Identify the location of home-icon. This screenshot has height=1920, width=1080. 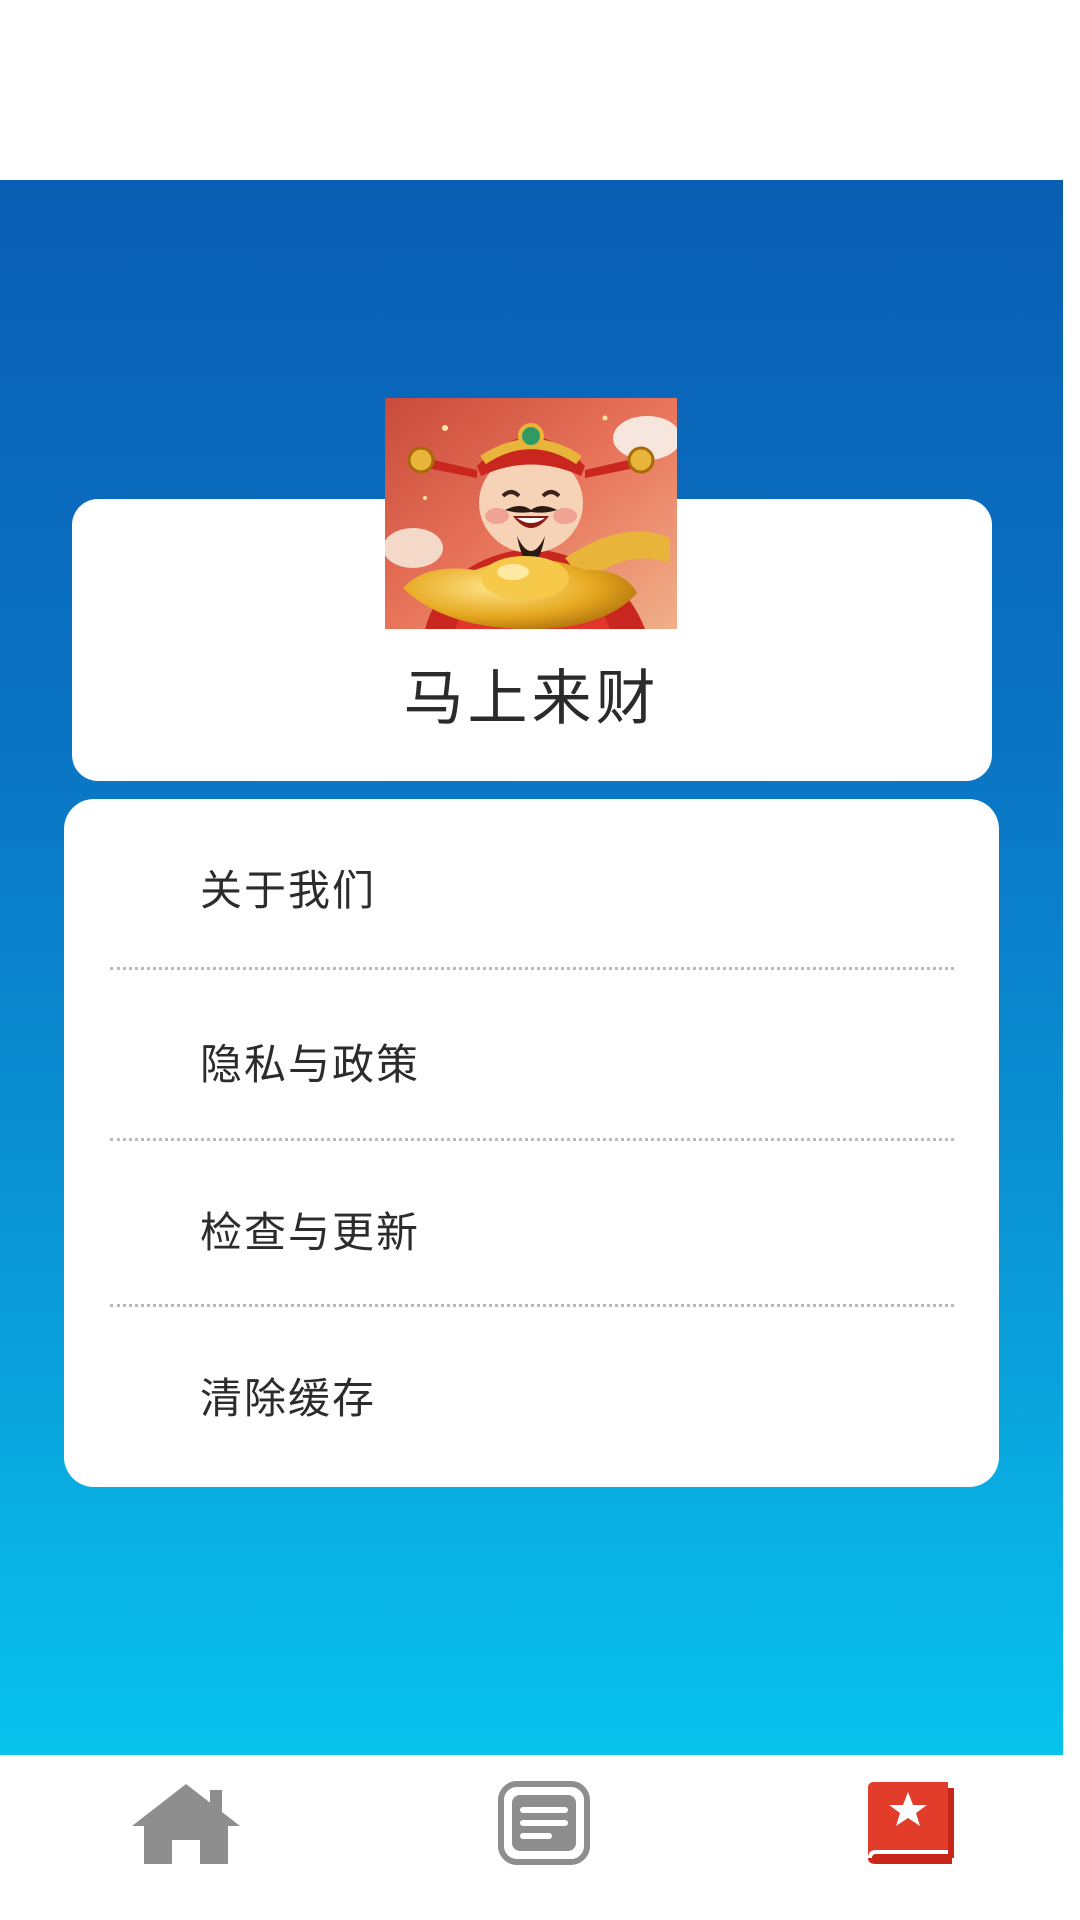
(186, 1824).